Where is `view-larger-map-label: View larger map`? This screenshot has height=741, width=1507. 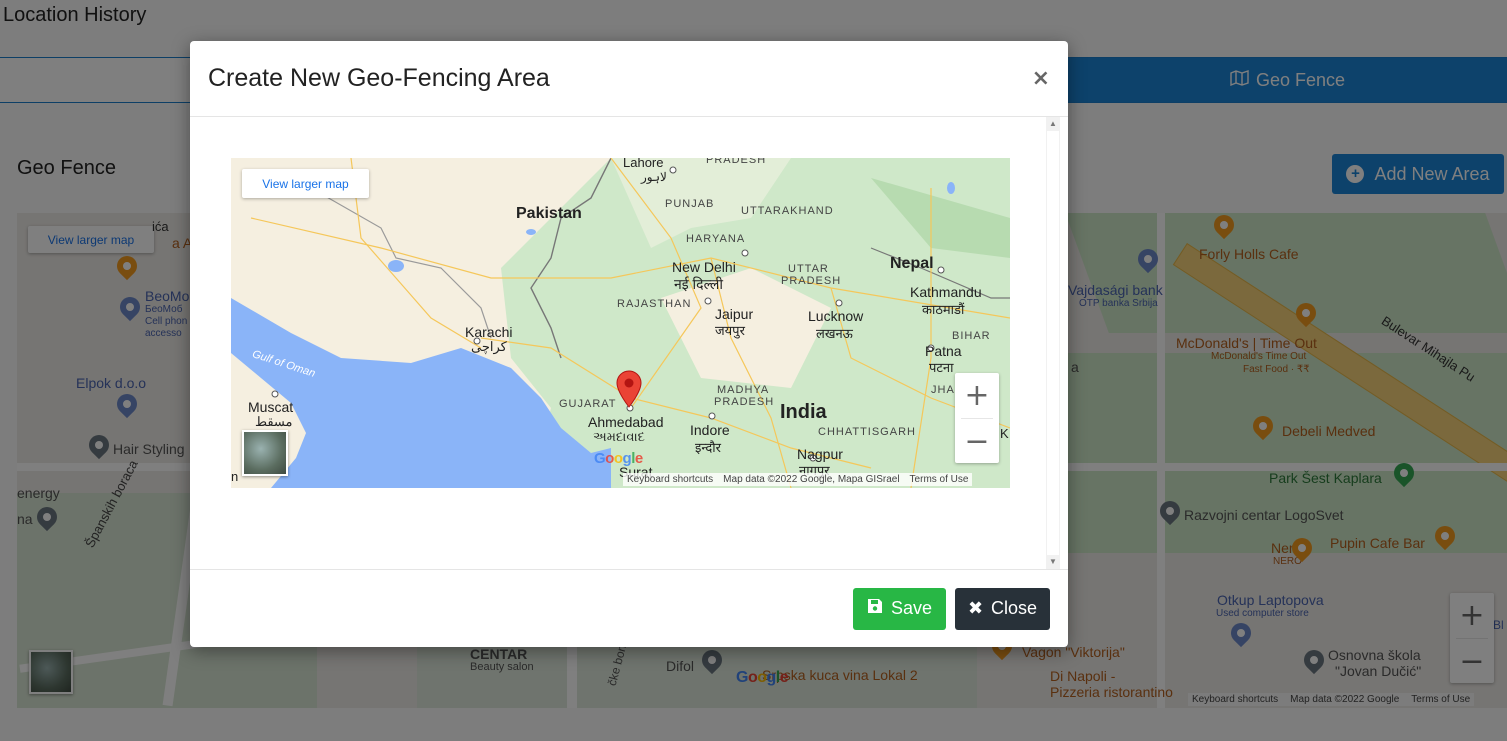 view-larger-map-label: View larger map is located at coordinates (305, 183).